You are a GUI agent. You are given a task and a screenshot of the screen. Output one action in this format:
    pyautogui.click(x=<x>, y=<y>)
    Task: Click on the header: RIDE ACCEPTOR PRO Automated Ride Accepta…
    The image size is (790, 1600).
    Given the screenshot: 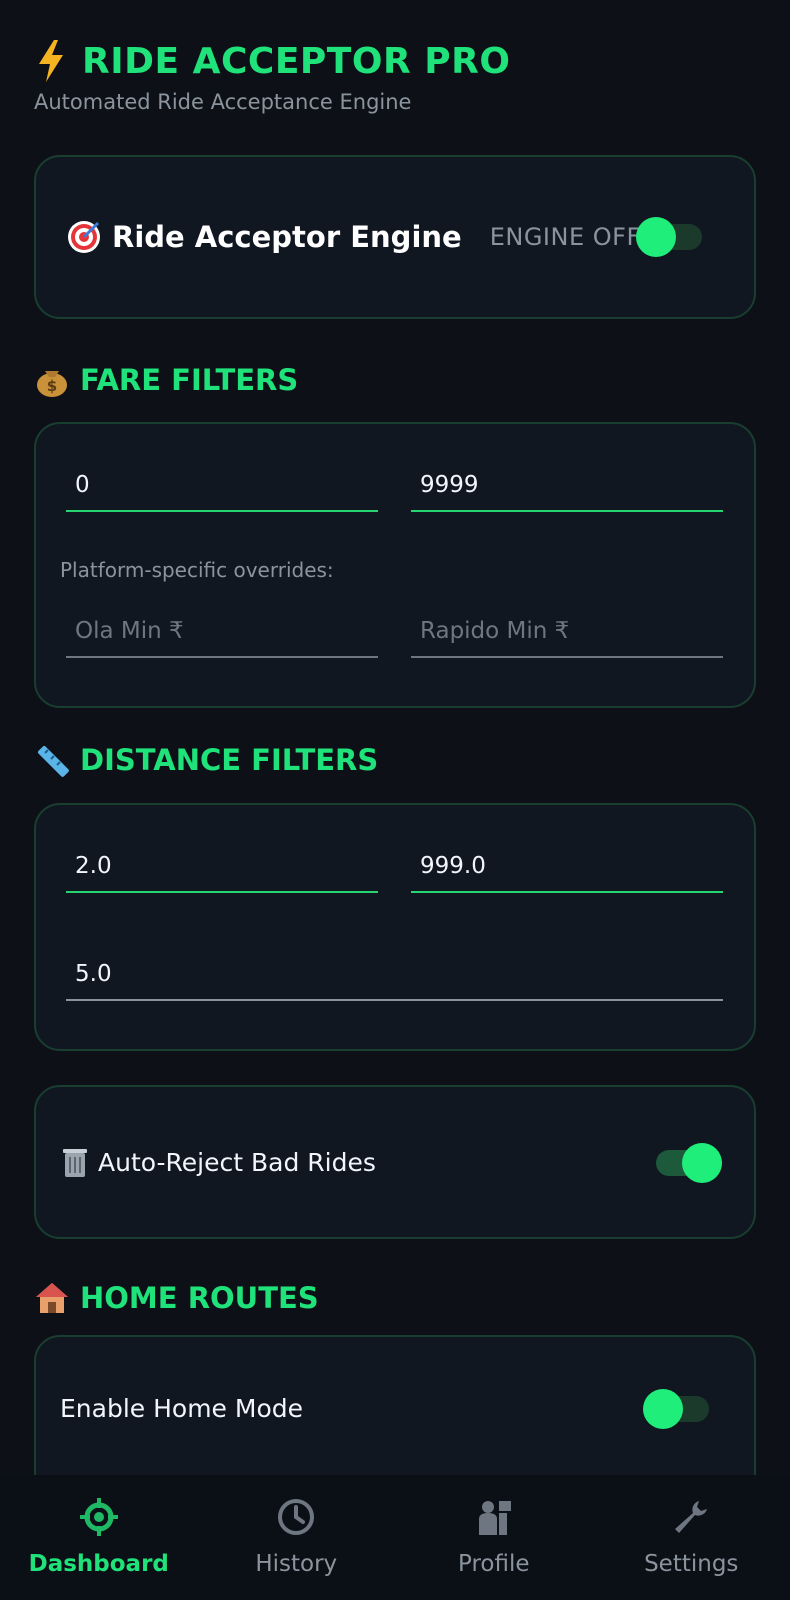 What is the action you would take?
    pyautogui.click(x=272, y=76)
    